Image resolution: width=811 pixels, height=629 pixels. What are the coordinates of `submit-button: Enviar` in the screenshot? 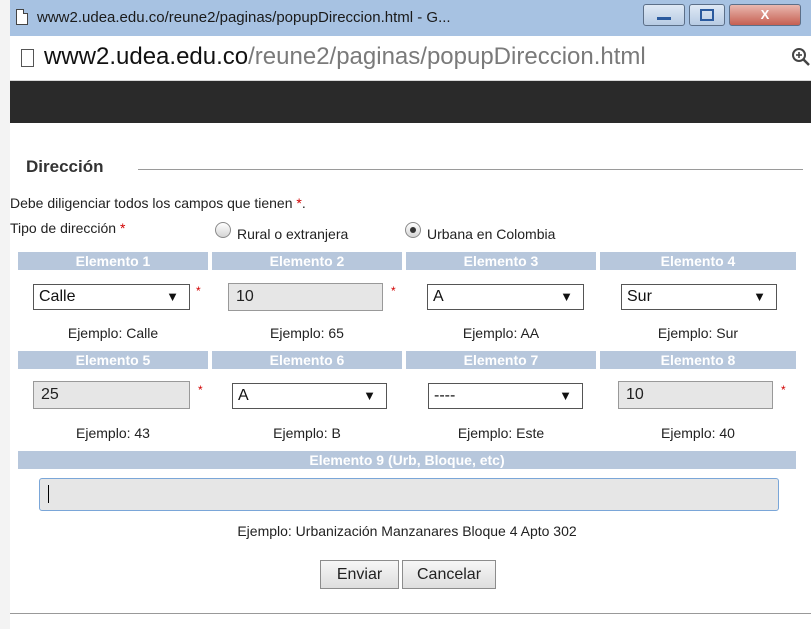 It's located at (359, 574).